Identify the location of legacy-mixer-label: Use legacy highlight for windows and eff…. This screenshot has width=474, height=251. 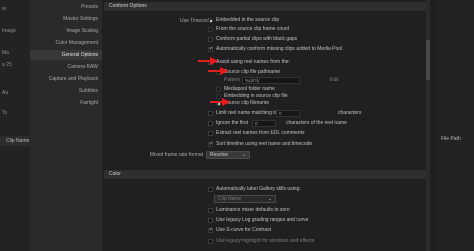
(265, 241).